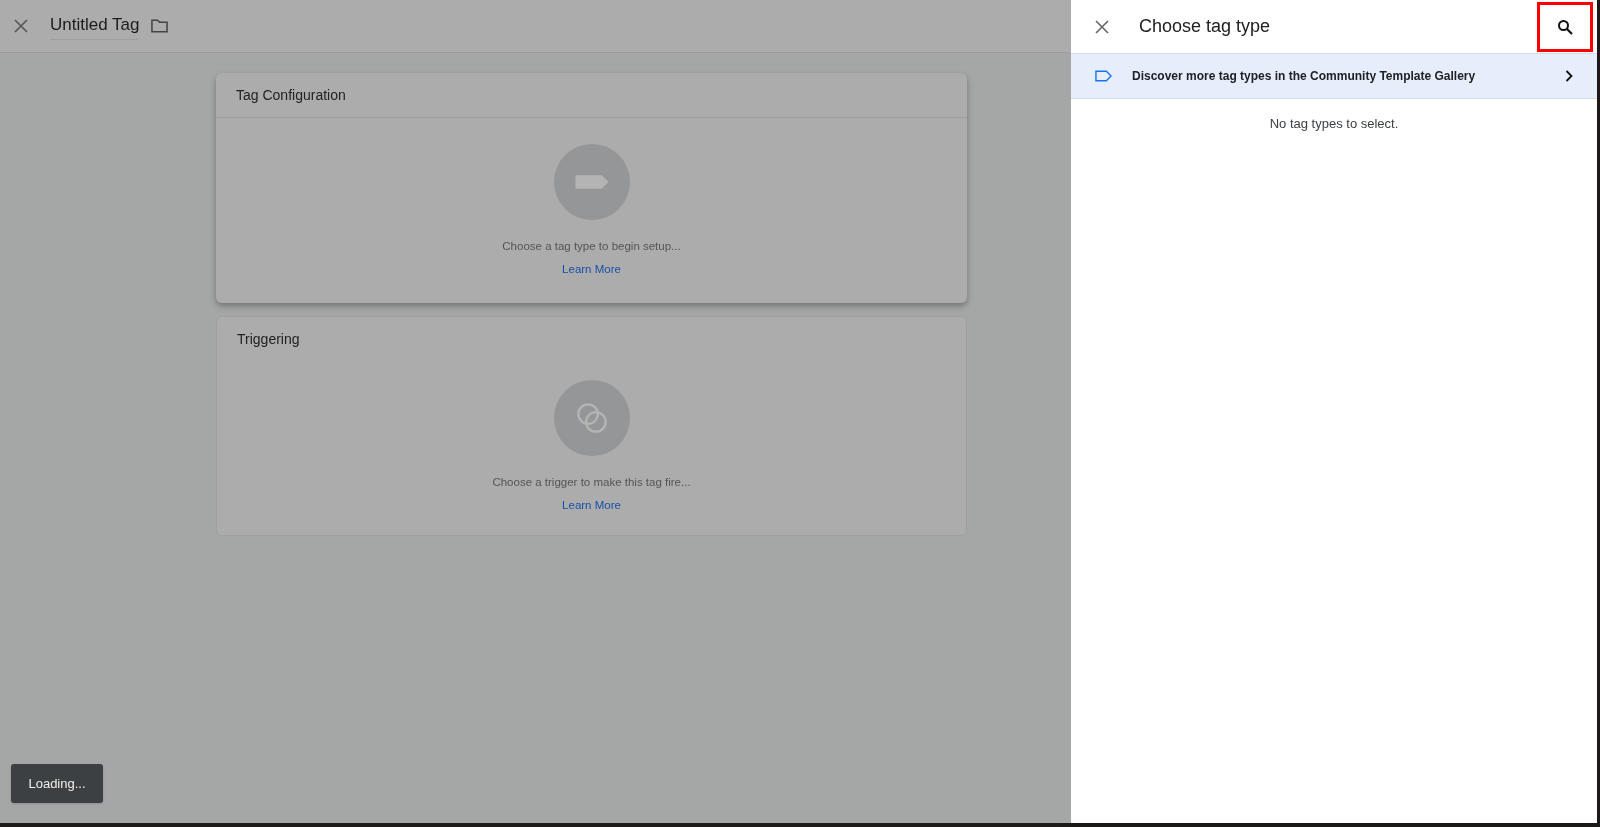 The width and height of the screenshot is (1600, 827). Describe the element at coordinates (1565, 26) in the screenshot. I see `search-icon` at that location.